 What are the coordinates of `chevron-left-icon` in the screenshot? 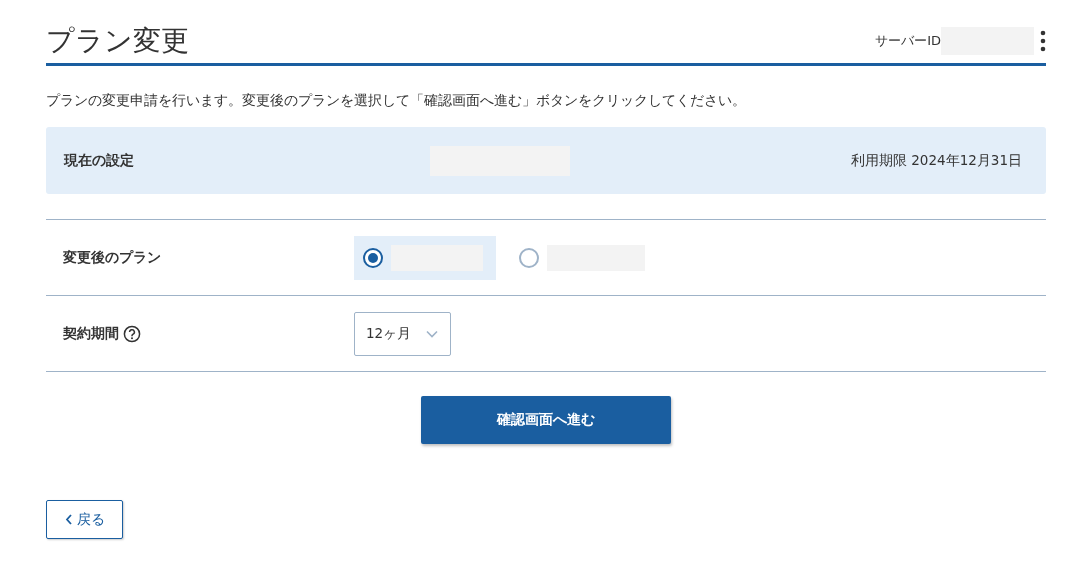 It's located at (68, 519).